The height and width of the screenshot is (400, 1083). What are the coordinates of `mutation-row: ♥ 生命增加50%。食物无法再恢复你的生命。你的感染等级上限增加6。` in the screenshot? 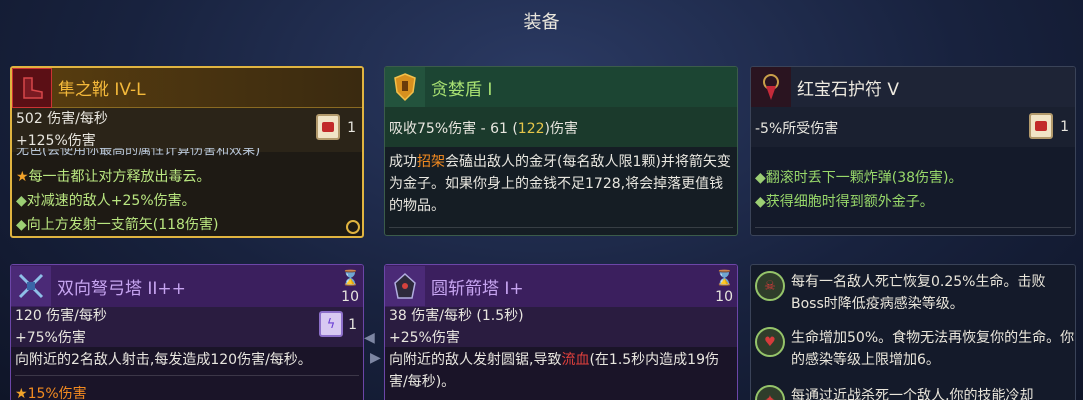 It's located at (913, 349).